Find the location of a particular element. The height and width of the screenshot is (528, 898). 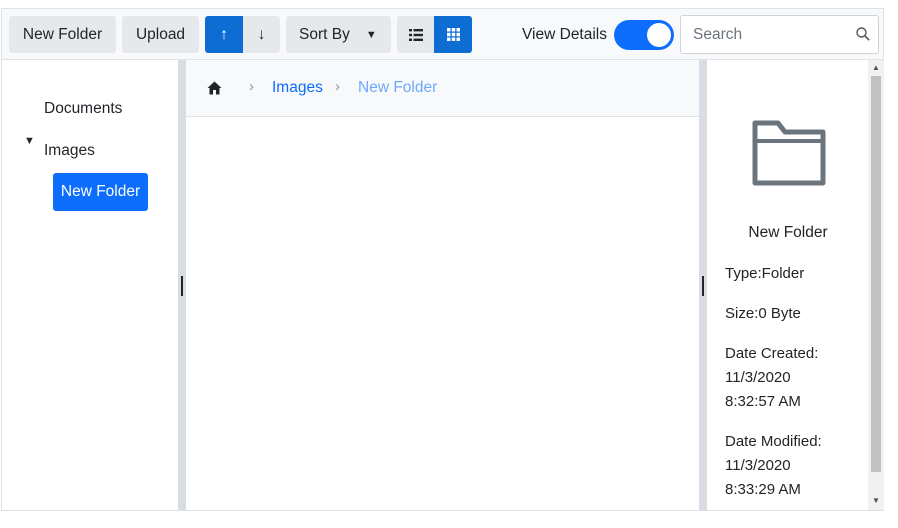

upload-button: Upload is located at coordinates (160, 34).